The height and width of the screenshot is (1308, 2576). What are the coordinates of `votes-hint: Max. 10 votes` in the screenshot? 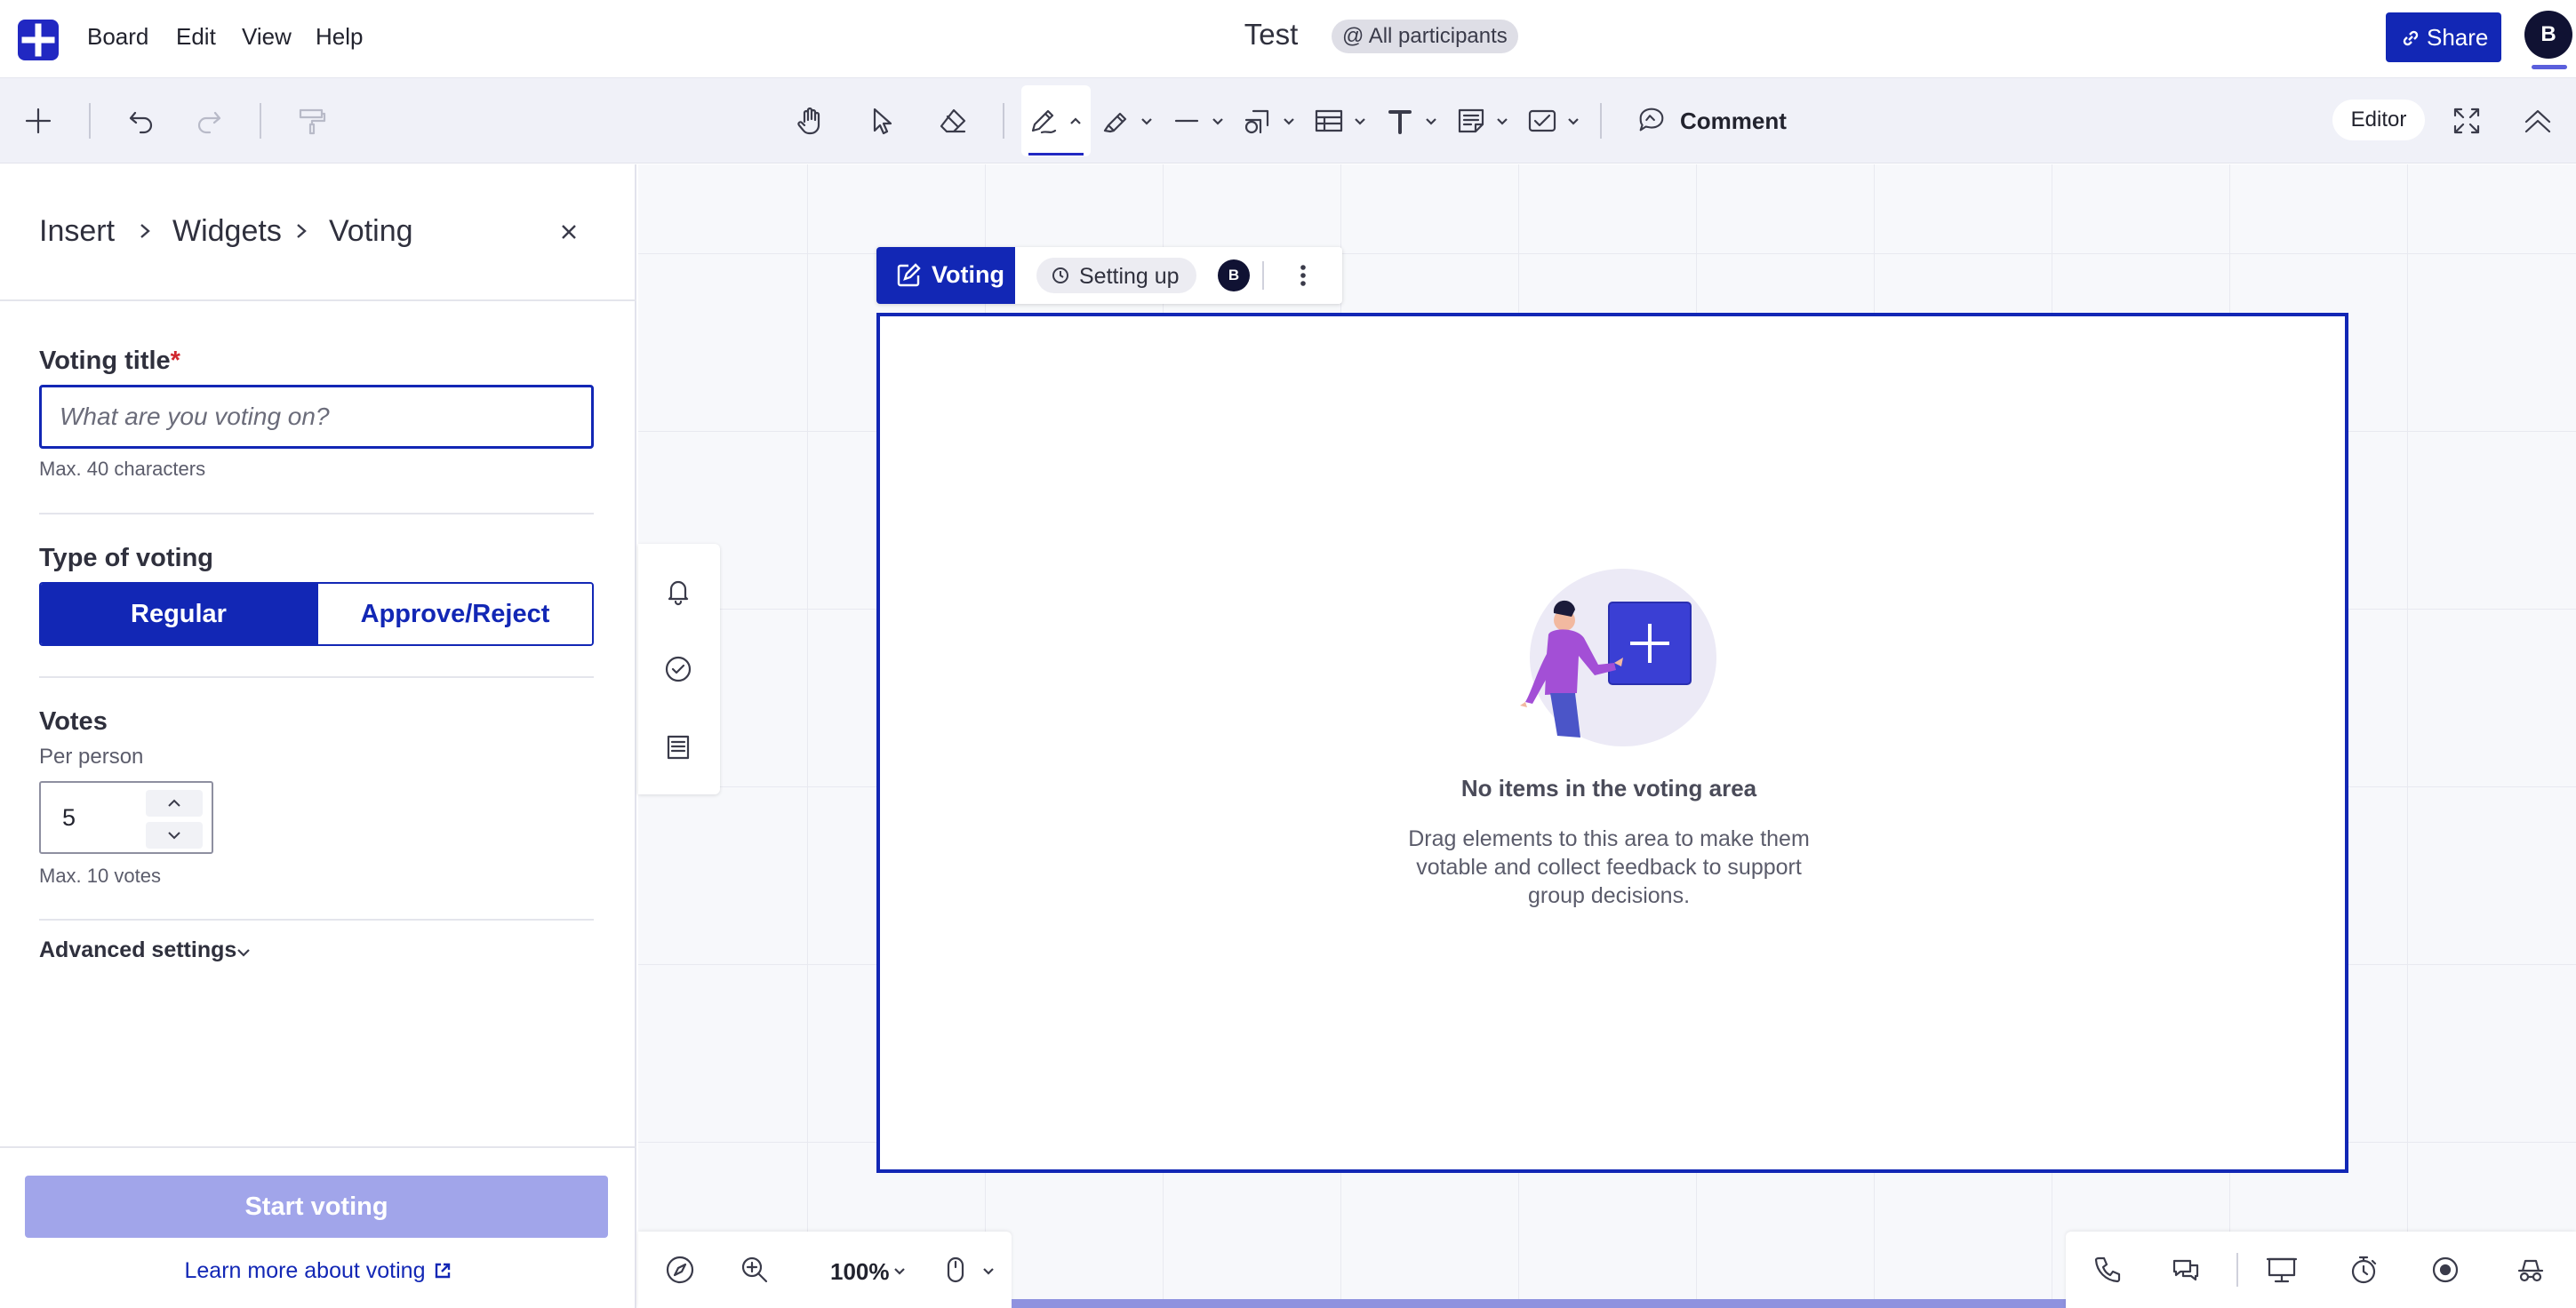 It's located at (100, 876).